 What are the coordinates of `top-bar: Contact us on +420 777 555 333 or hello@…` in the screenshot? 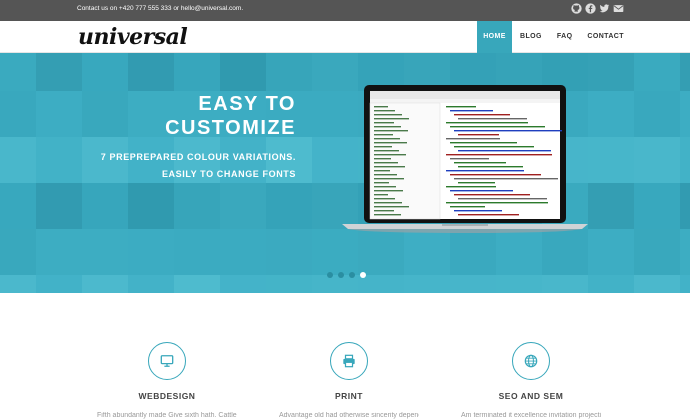 It's located at (345, 10).